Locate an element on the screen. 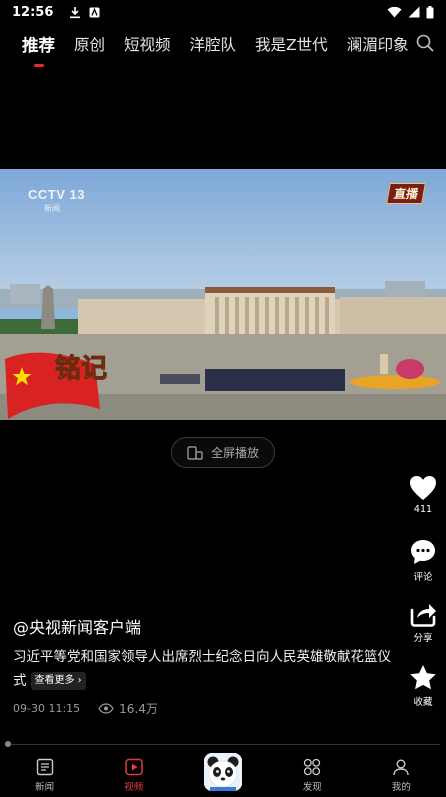 This screenshot has height=797, width=446. nav-discover: 发现 is located at coordinates (312, 773).